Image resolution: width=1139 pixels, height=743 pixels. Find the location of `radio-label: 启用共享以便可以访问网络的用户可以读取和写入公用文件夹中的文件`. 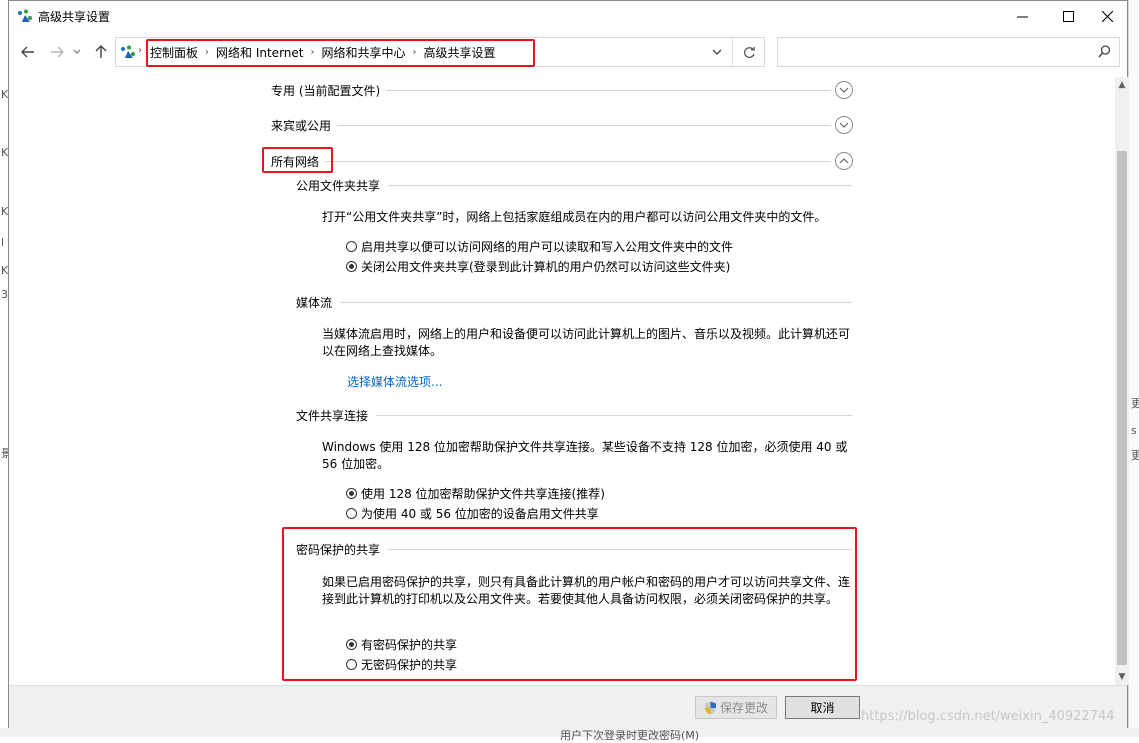

radio-label: 启用共享以便可以访问网络的用户可以读取和写入公用文件夹中的文件 is located at coordinates (547, 246).